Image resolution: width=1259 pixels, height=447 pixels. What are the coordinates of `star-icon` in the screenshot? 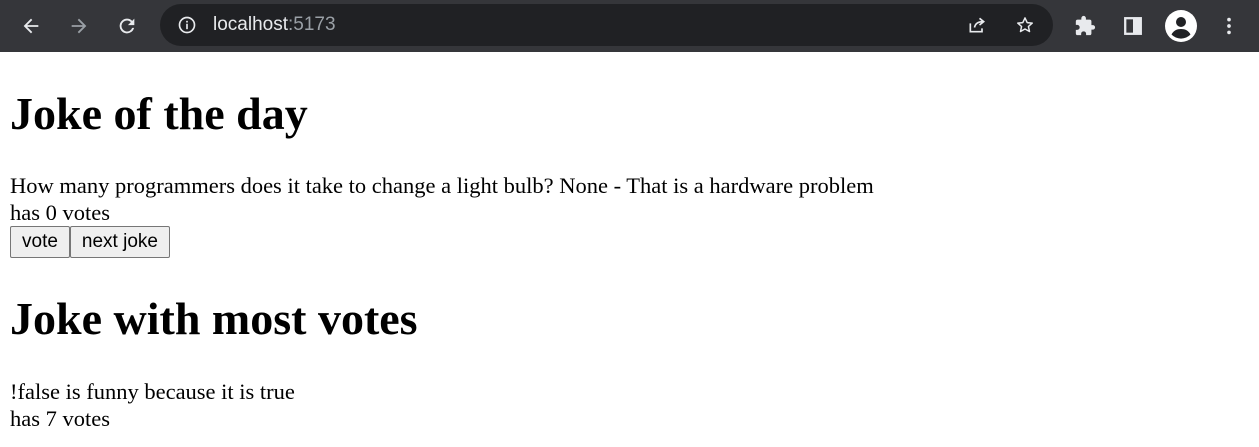 It's located at (1025, 25).